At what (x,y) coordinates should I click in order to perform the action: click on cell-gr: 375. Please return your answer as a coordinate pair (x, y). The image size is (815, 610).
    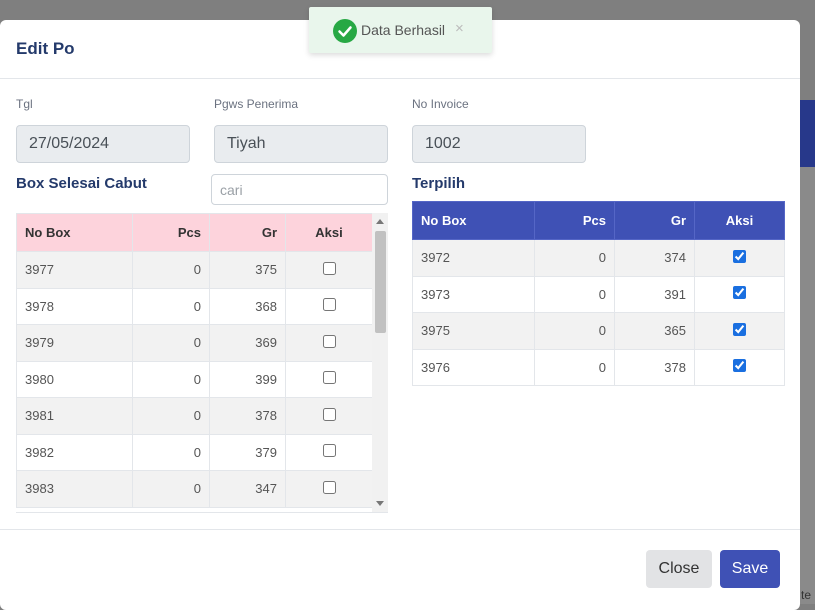
    Looking at the image, I should click on (247, 270).